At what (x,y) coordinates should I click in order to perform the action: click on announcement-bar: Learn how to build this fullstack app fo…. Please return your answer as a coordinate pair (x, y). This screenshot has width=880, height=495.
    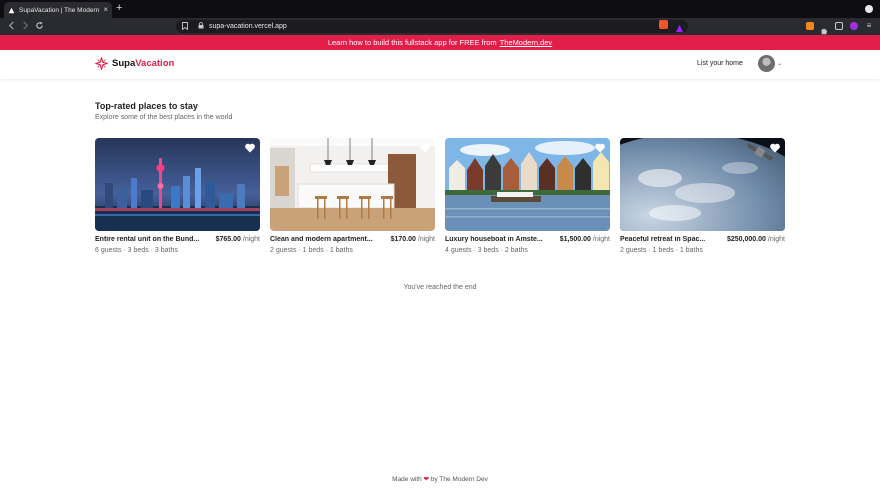
    Looking at the image, I should click on (440, 42).